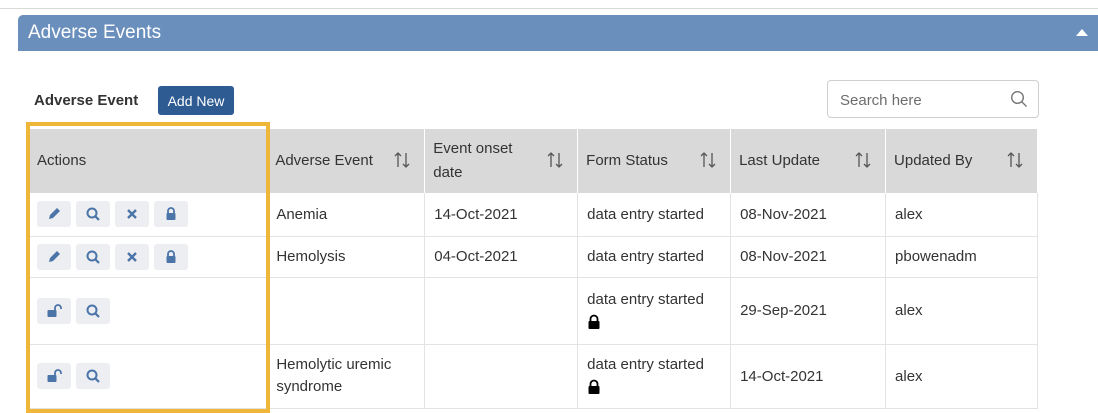  What do you see at coordinates (920, 100) in the screenshot?
I see `search-input` at bounding box center [920, 100].